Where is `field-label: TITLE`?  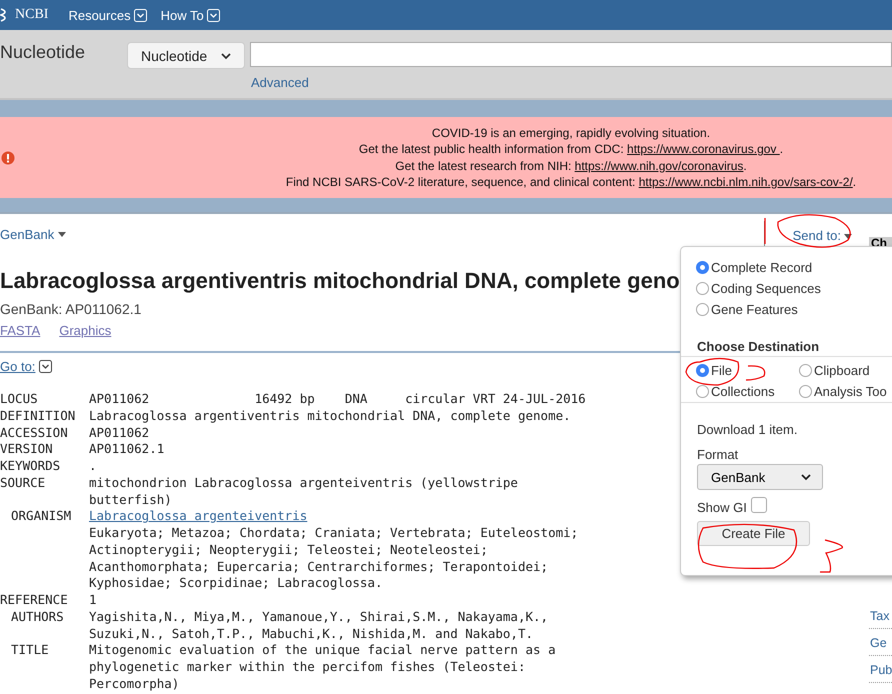 field-label: TITLE is located at coordinates (30, 651).